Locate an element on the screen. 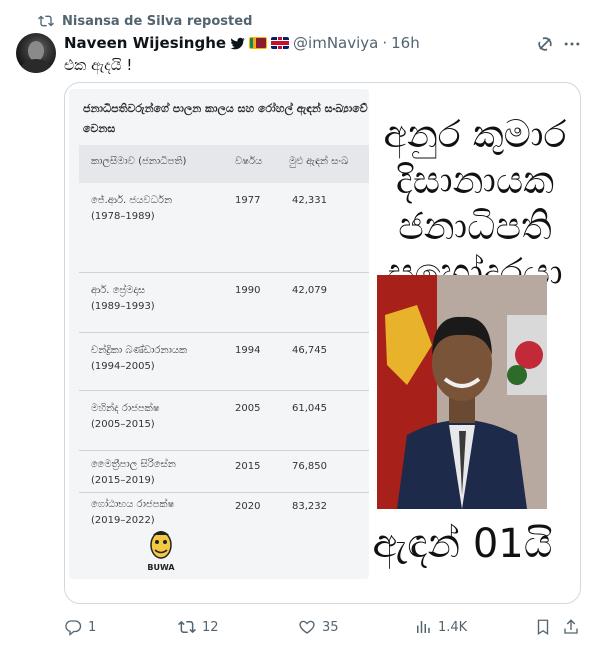  row-year: 2020 is located at coordinates (248, 506).